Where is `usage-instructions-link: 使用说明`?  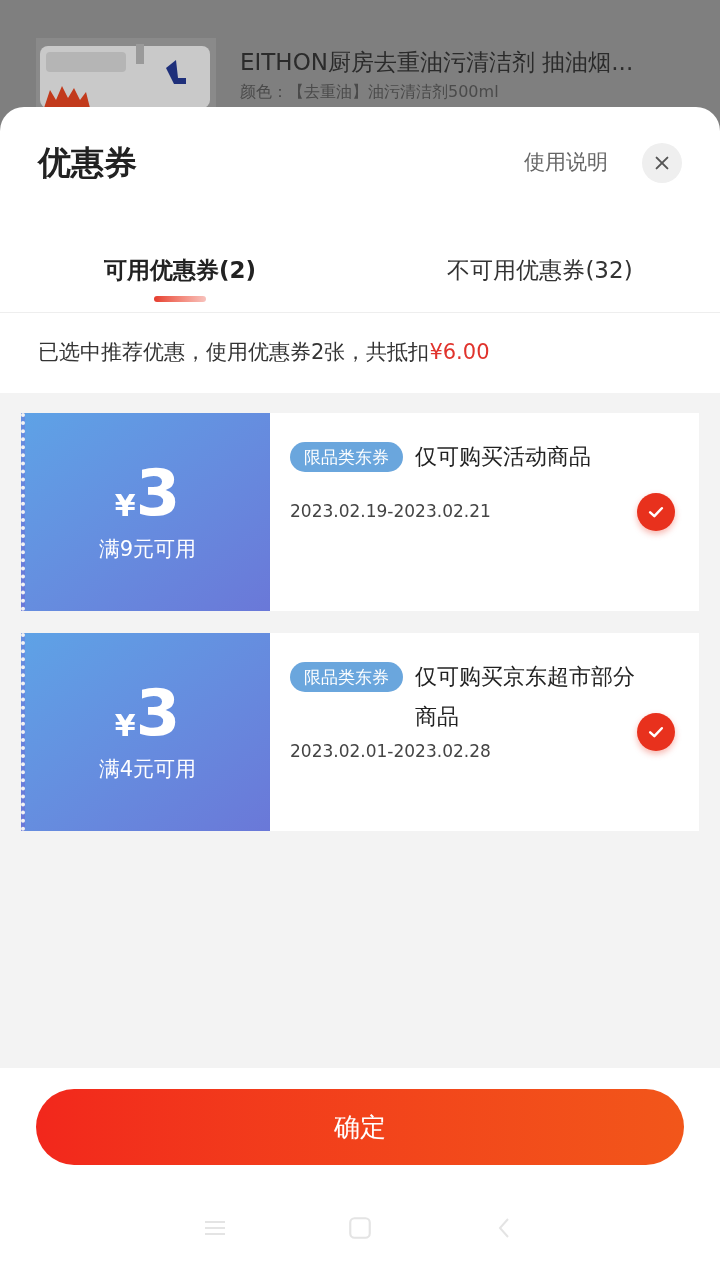
usage-instructions-link: 使用说明 is located at coordinates (566, 163).